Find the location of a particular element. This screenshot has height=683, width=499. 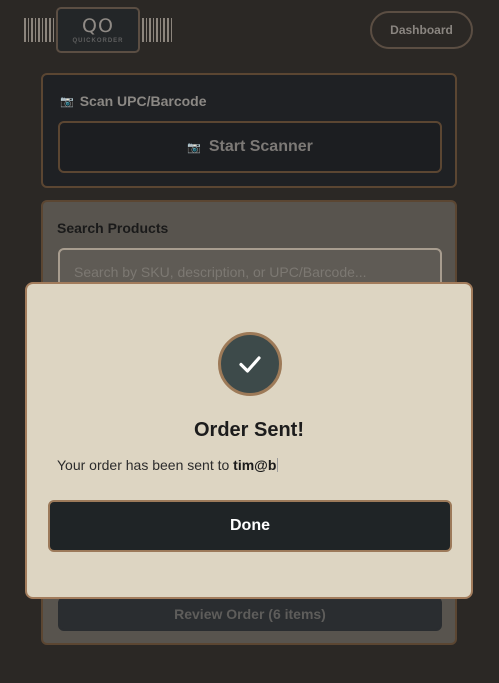

modal-title: Order Sent! is located at coordinates (249, 430).